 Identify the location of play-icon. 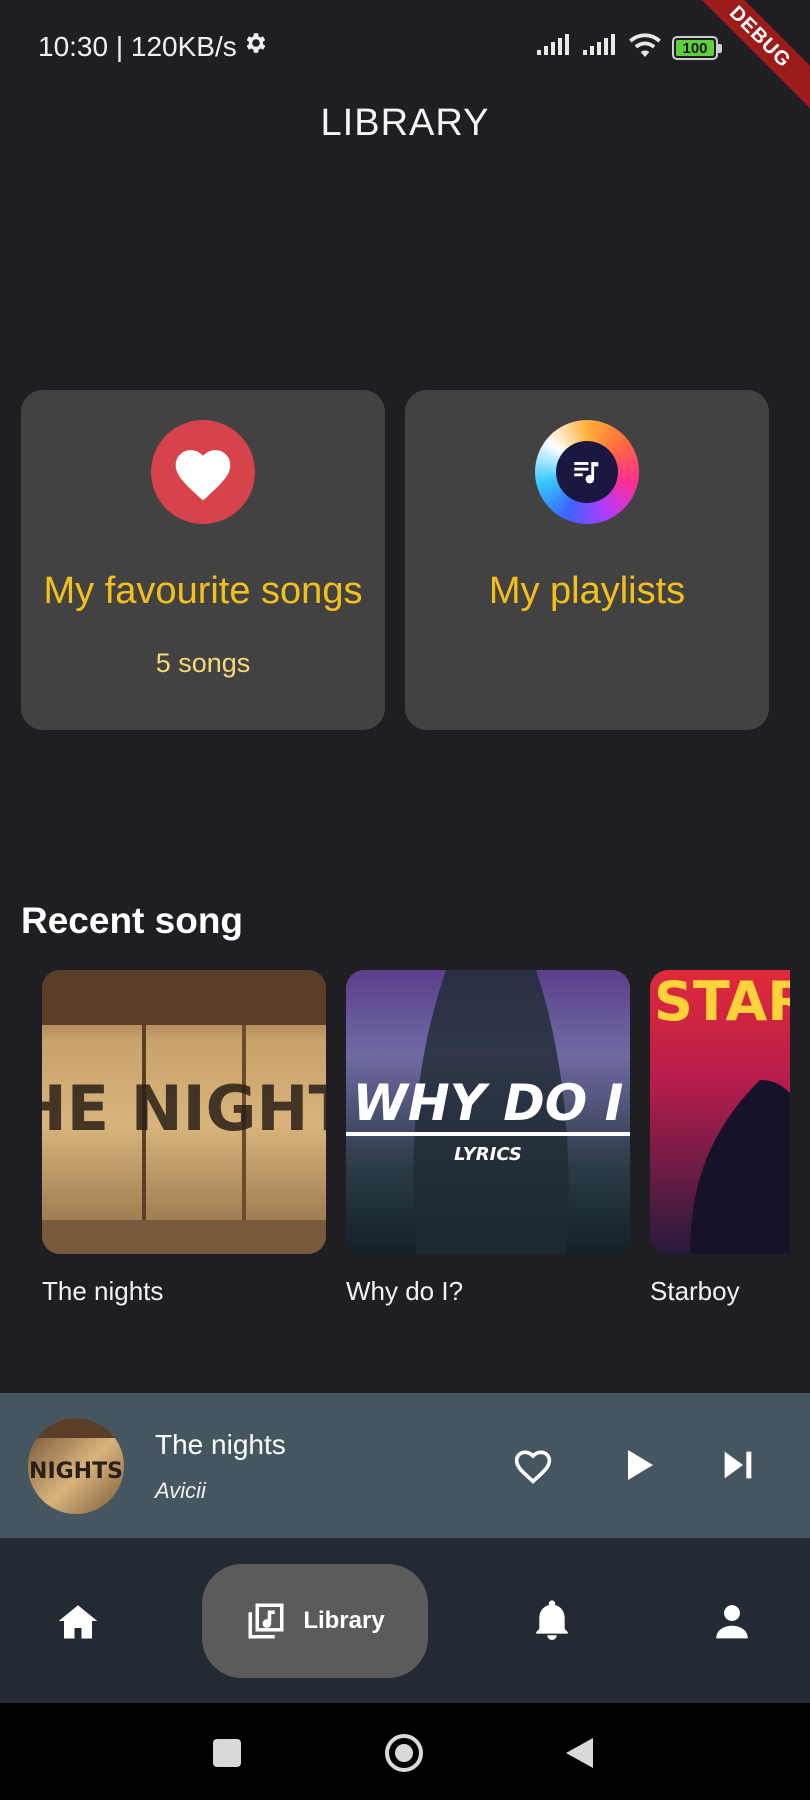
(640, 1465).